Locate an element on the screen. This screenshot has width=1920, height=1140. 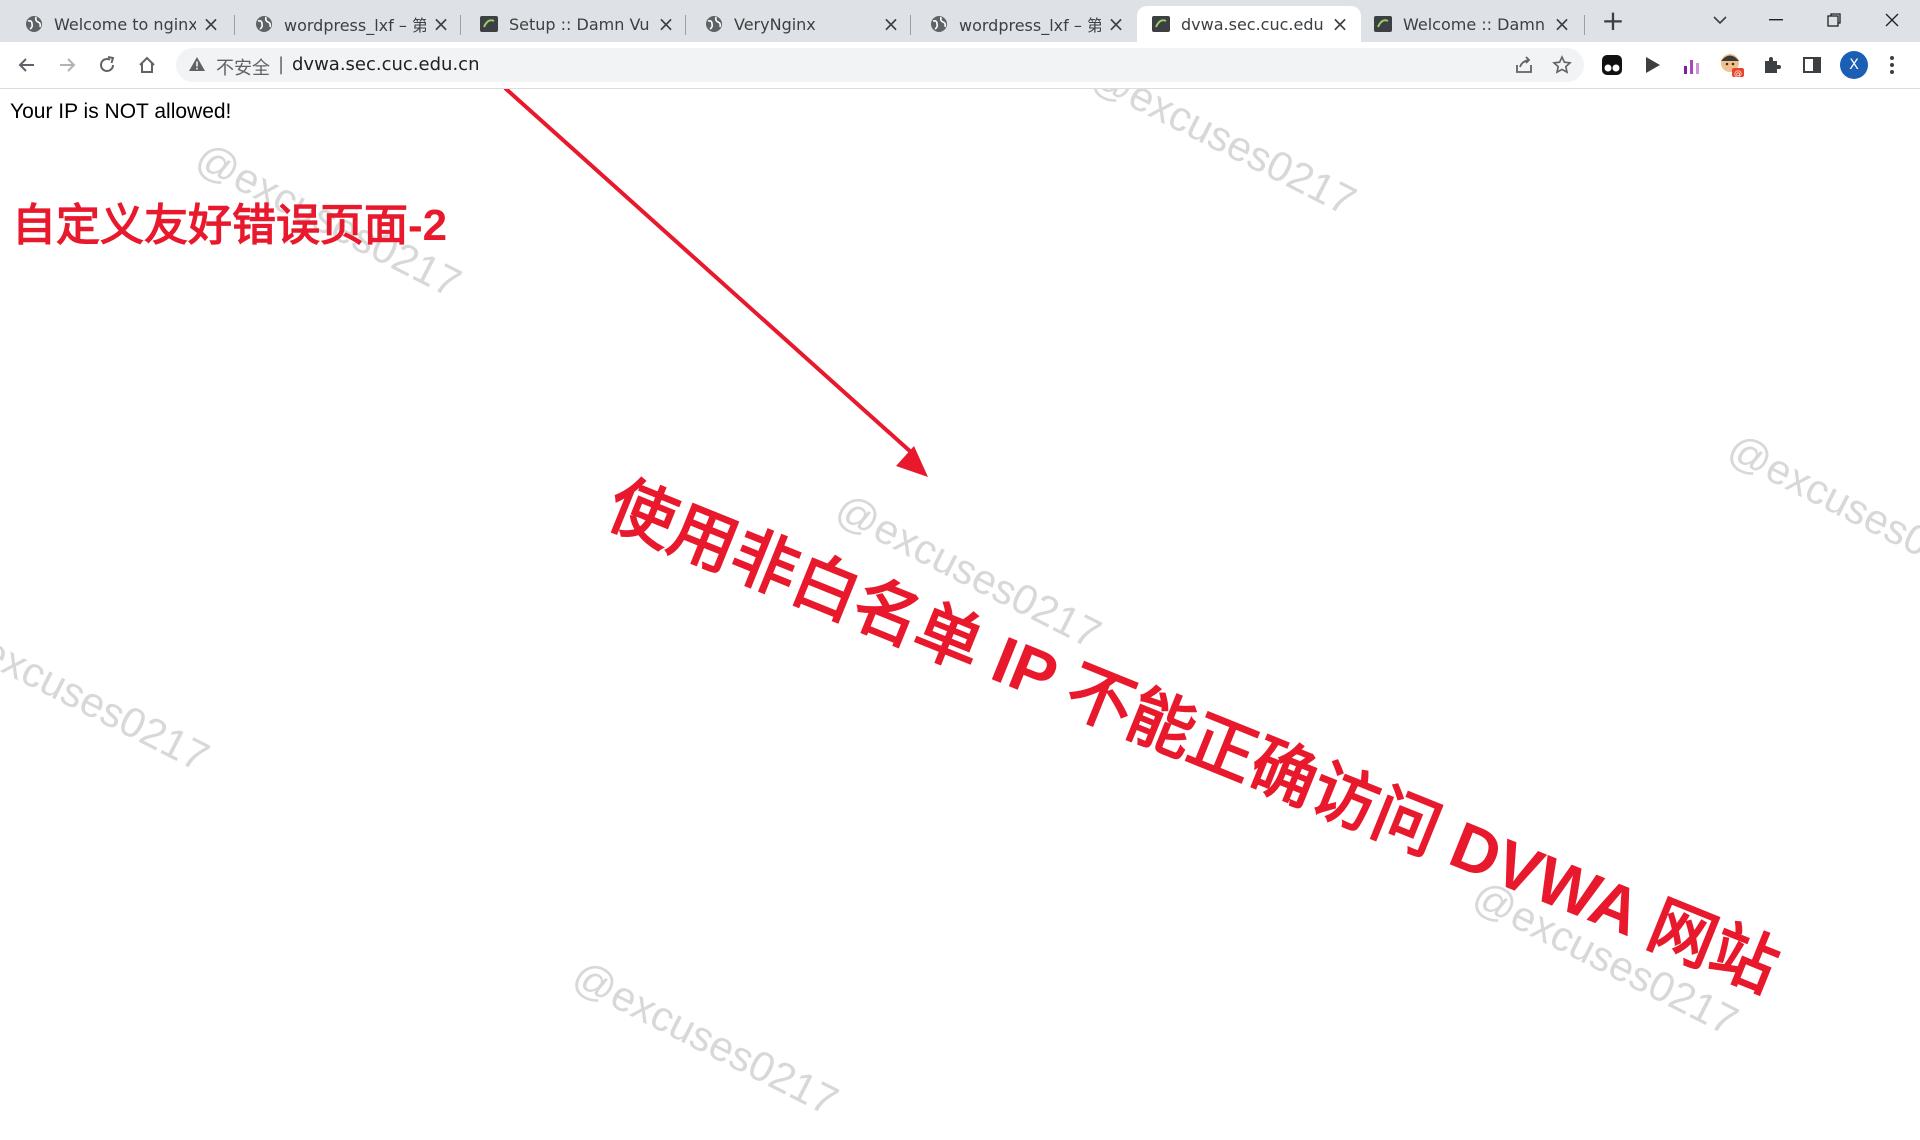
tab-welcome-nginx: Welcome to nginx! × is located at coordinates (116, 24).